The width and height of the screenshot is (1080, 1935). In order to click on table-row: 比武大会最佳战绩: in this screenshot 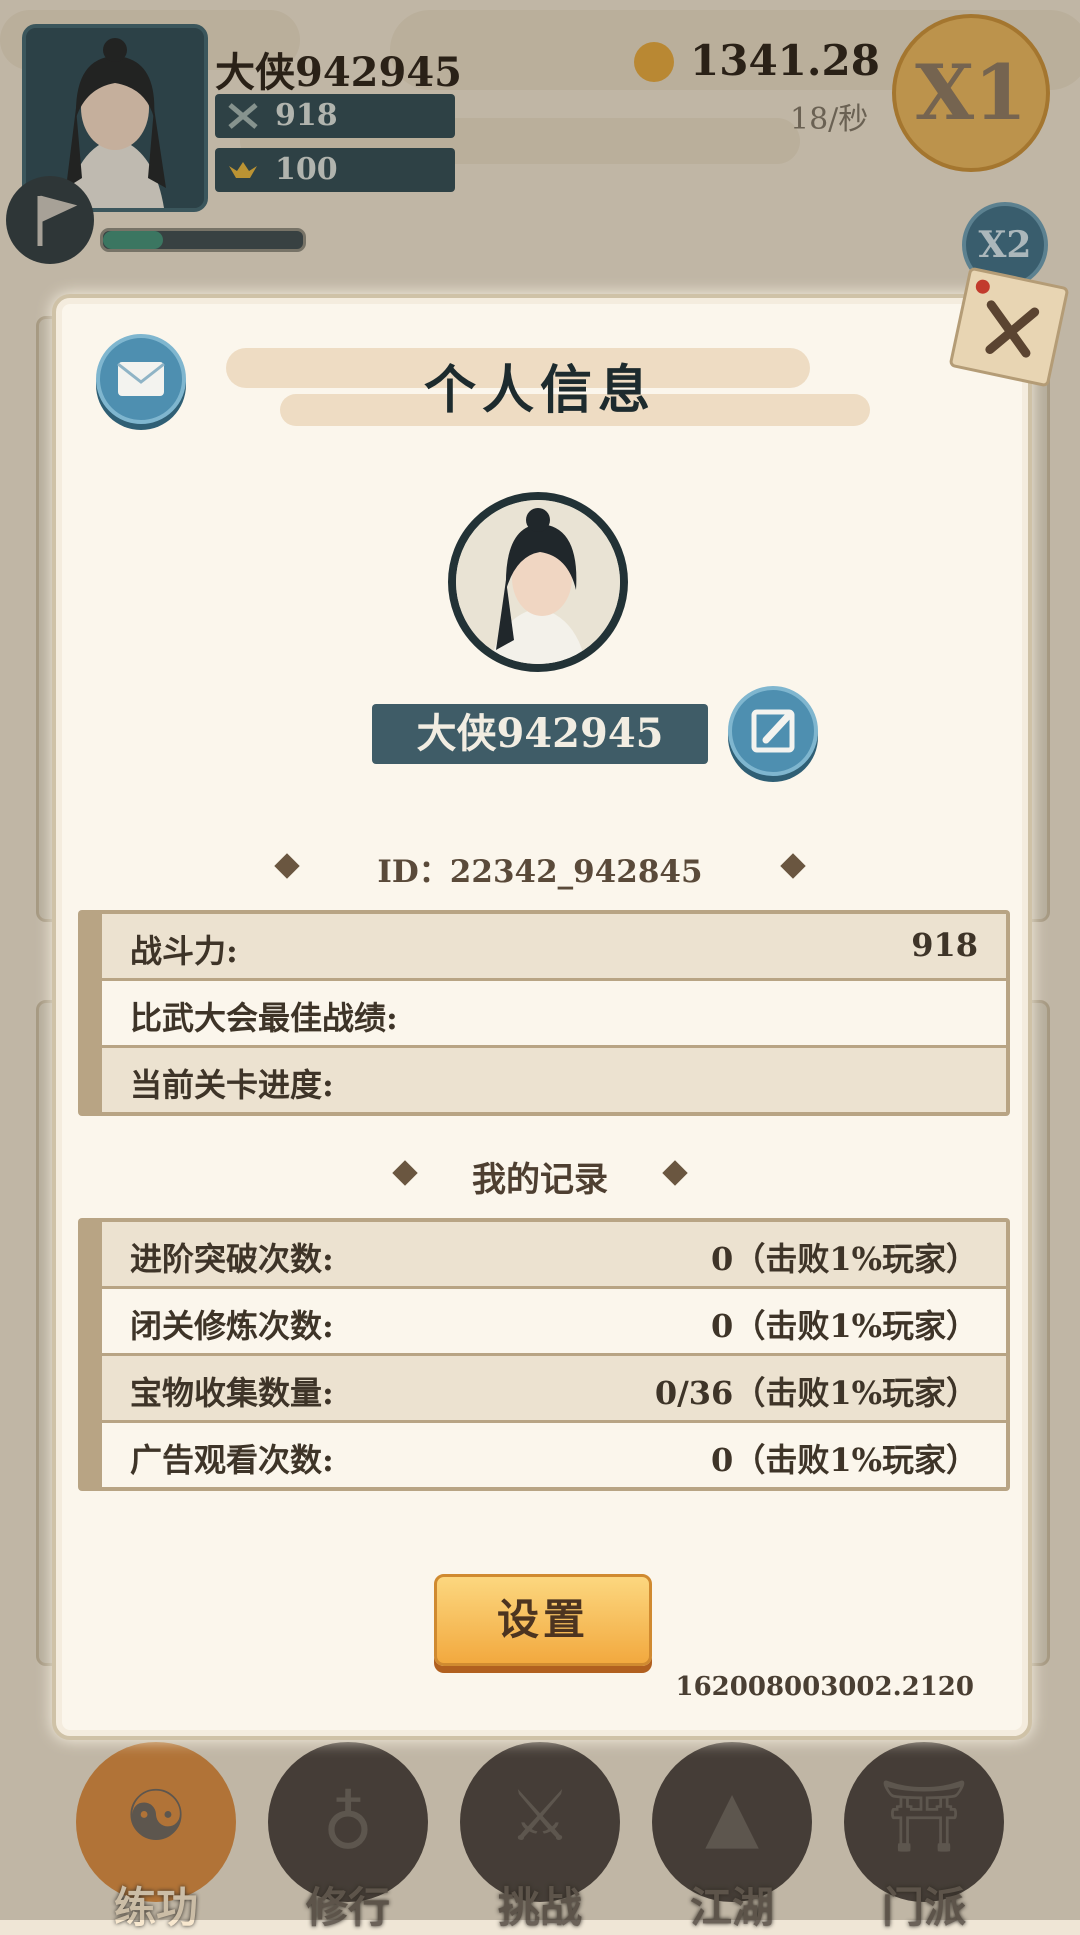, I will do `click(554, 1014)`.